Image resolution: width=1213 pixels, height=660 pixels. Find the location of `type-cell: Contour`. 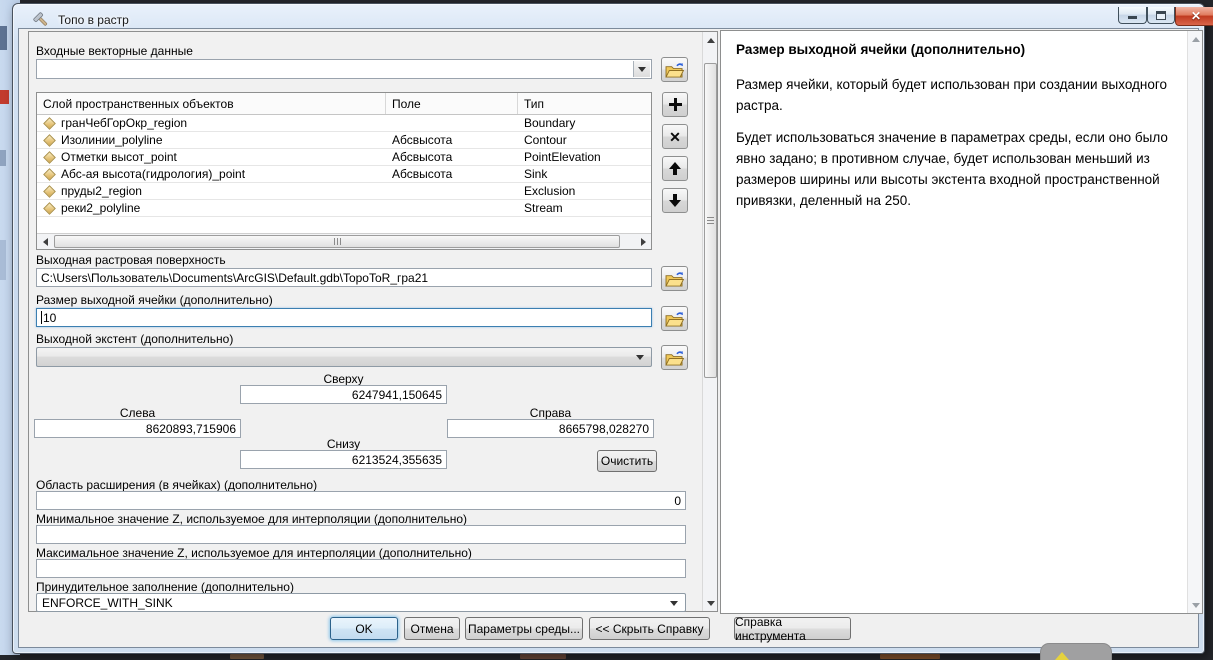

type-cell: Contour is located at coordinates (584, 140).